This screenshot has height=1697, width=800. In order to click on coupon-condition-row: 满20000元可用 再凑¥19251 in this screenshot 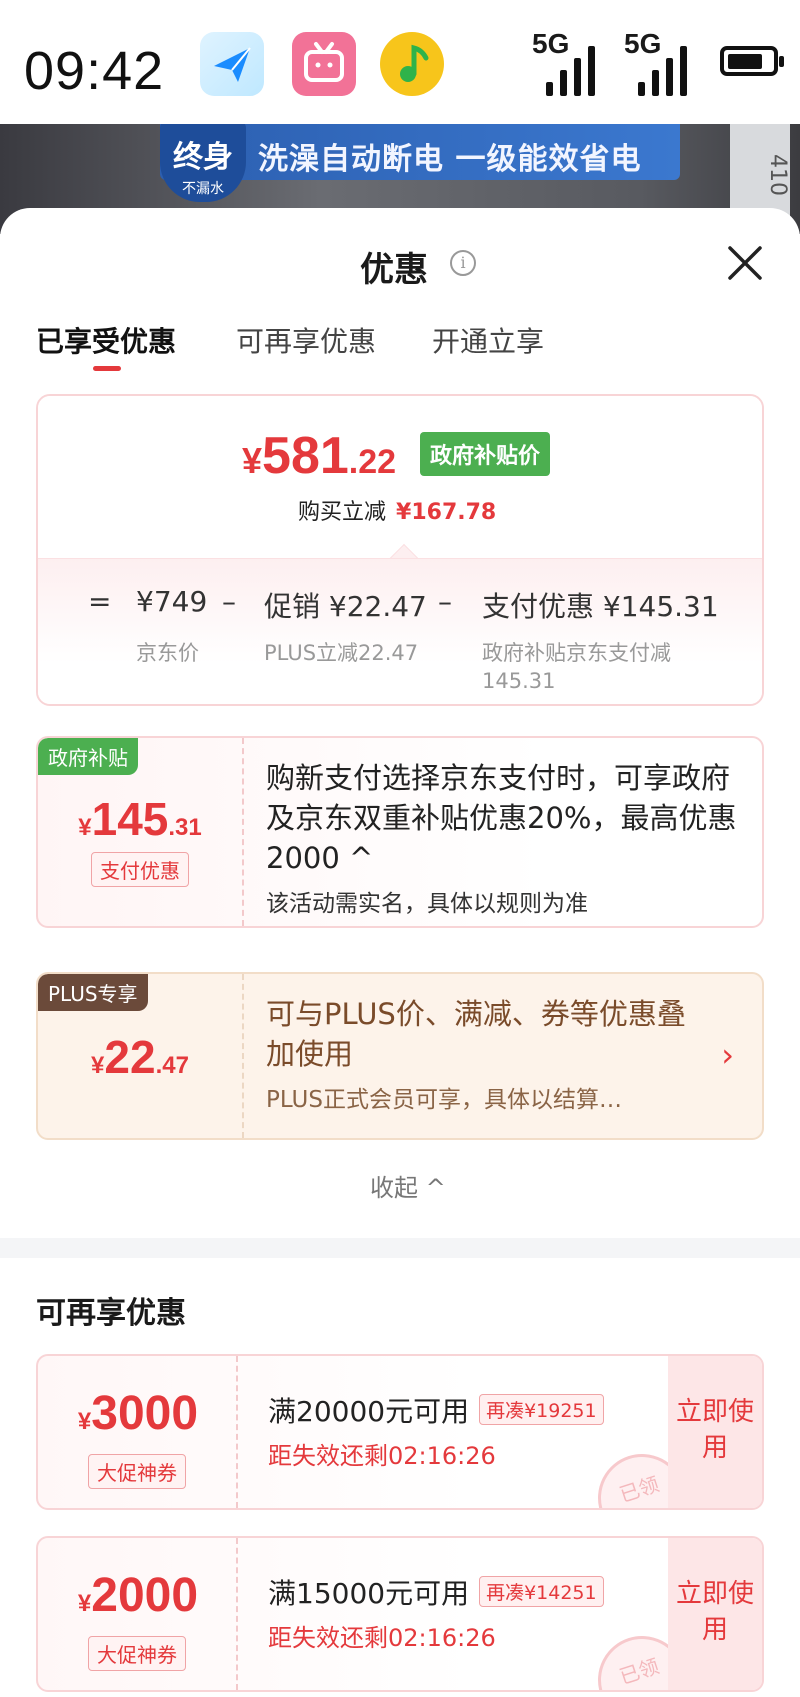, I will do `click(436, 1410)`.